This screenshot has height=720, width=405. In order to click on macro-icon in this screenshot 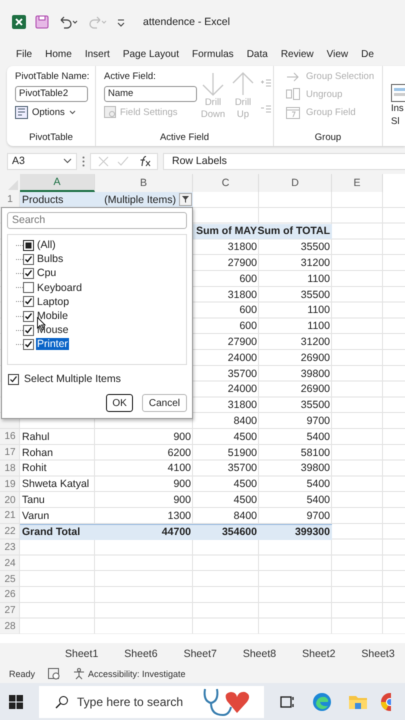, I will do `click(54, 674)`.